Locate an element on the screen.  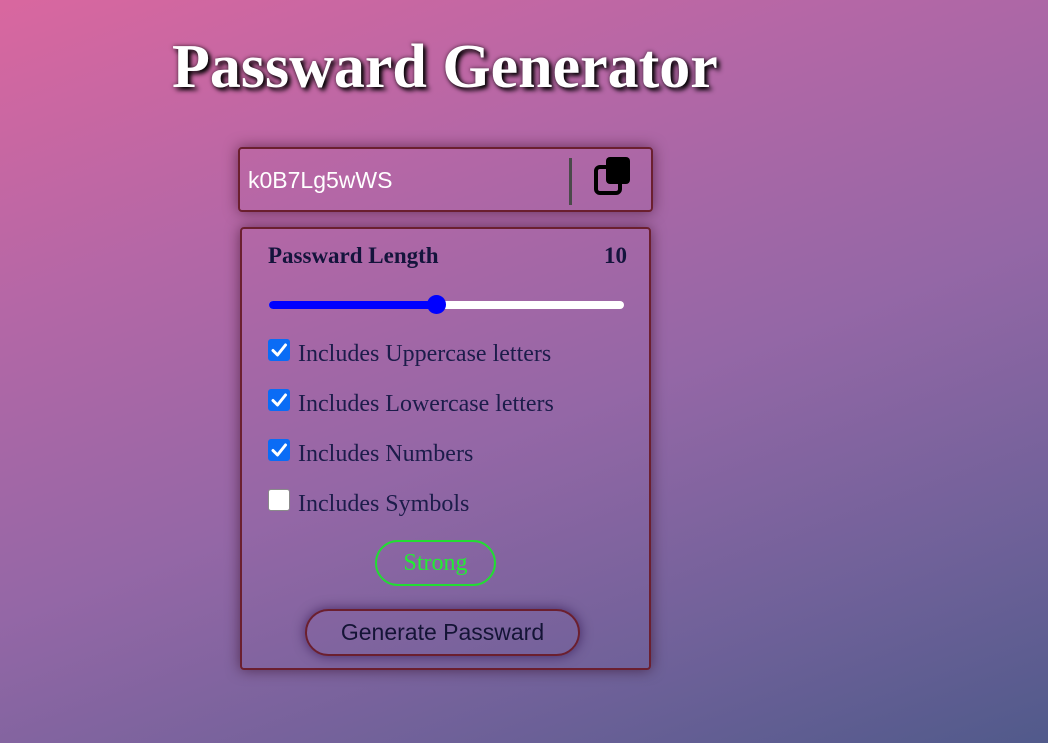
copy-button is located at coordinates (614, 177).